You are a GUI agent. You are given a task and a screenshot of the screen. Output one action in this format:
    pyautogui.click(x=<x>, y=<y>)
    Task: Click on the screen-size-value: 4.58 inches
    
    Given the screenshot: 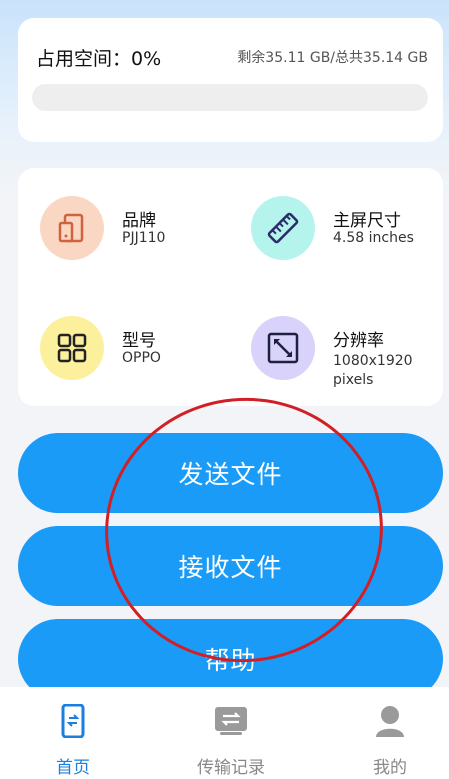 What is the action you would take?
    pyautogui.click(x=373, y=238)
    